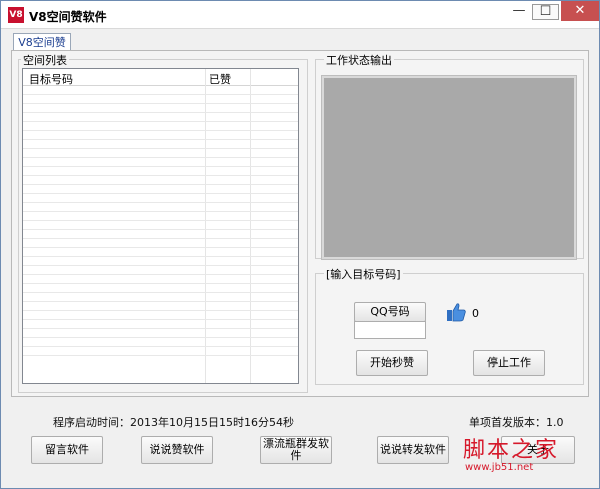 This screenshot has width=600, height=489. I want to click on tab-v8-space-like: V8空间赞, so click(42, 42).